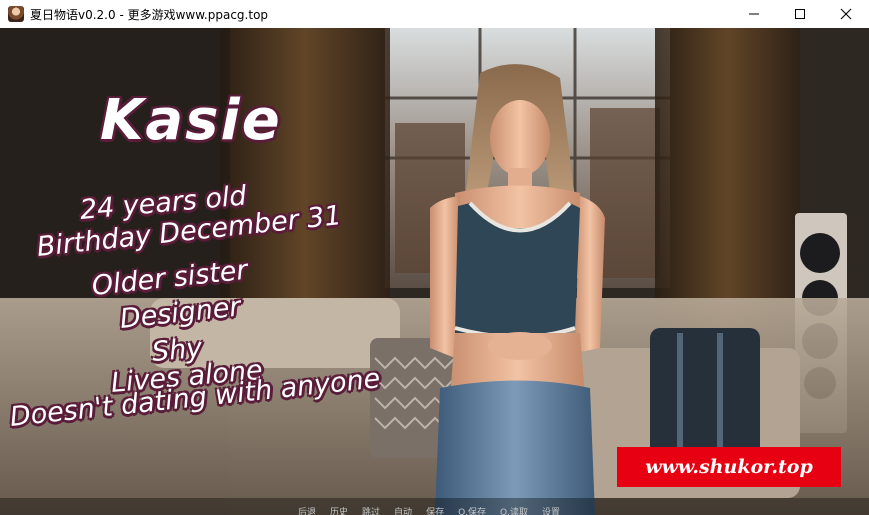 This screenshot has height=515, width=869. I want to click on quick-menu-back: 后退, so click(307, 510).